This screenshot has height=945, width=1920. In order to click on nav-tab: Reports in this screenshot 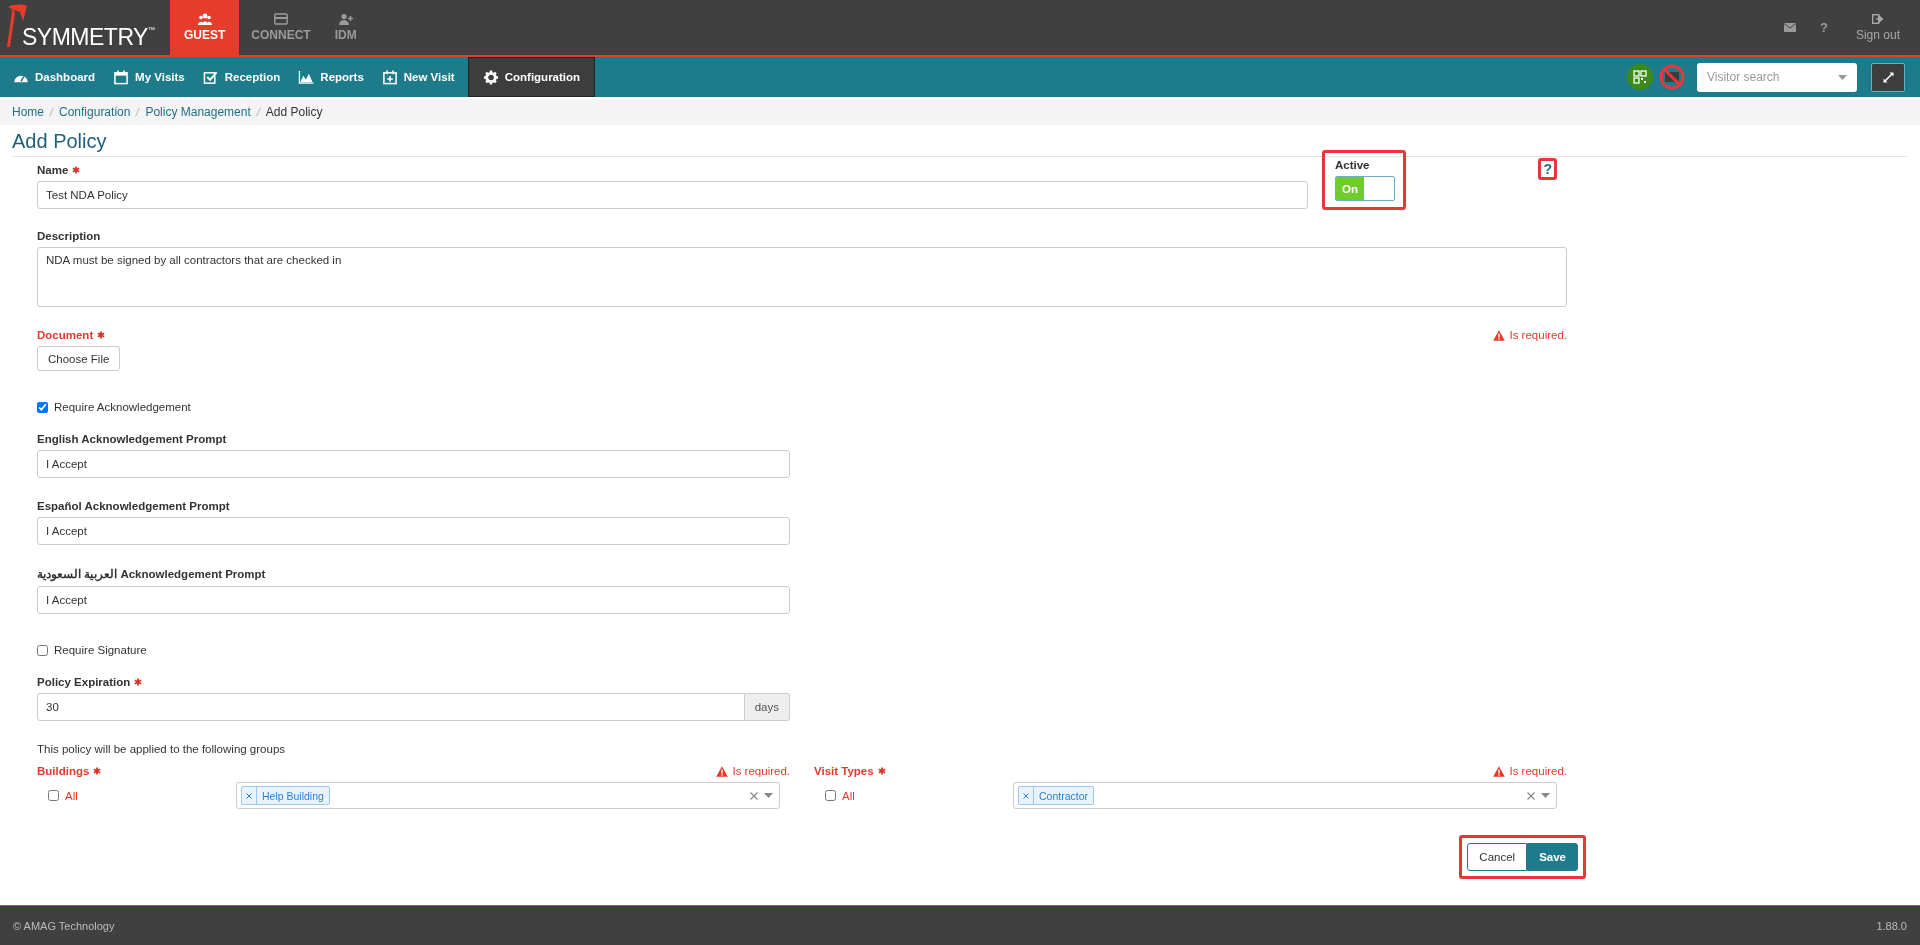, I will do `click(331, 77)`.